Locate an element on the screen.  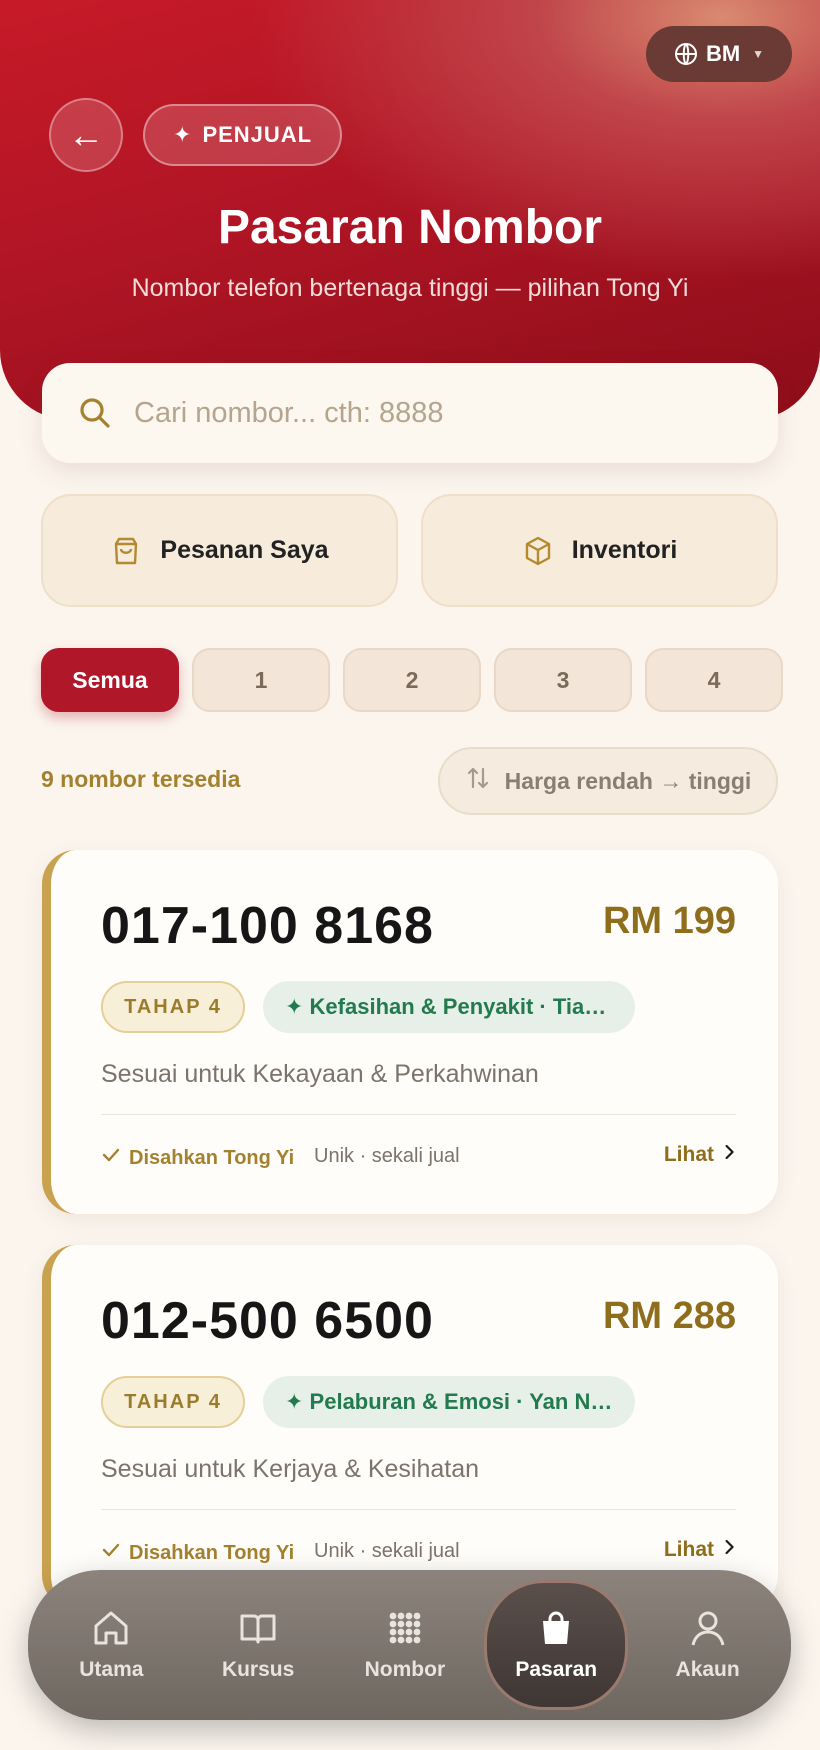
language-label: BM is located at coordinates (723, 53).